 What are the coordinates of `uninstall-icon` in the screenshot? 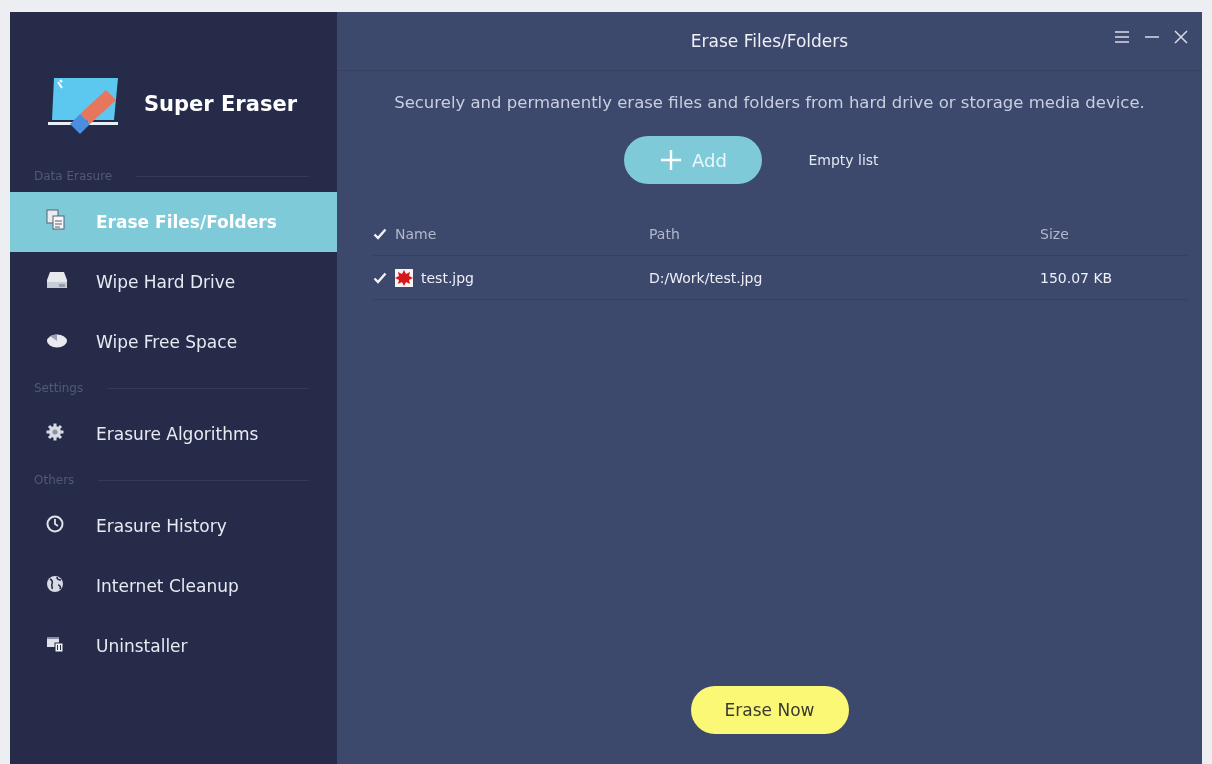 It's located at (55, 644).